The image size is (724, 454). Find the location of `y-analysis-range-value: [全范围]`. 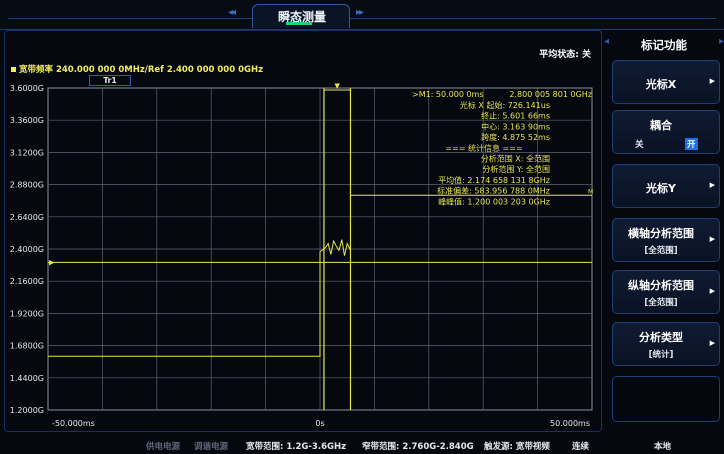

y-analysis-range-value: [全范围] is located at coordinates (661, 303).